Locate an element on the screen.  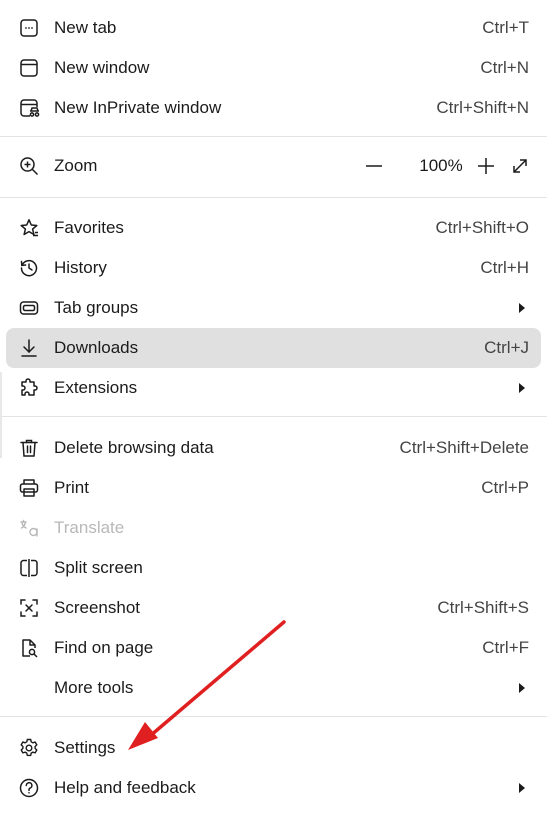
menu-item-shortcut: Ctrl+N is located at coordinates (504, 67).